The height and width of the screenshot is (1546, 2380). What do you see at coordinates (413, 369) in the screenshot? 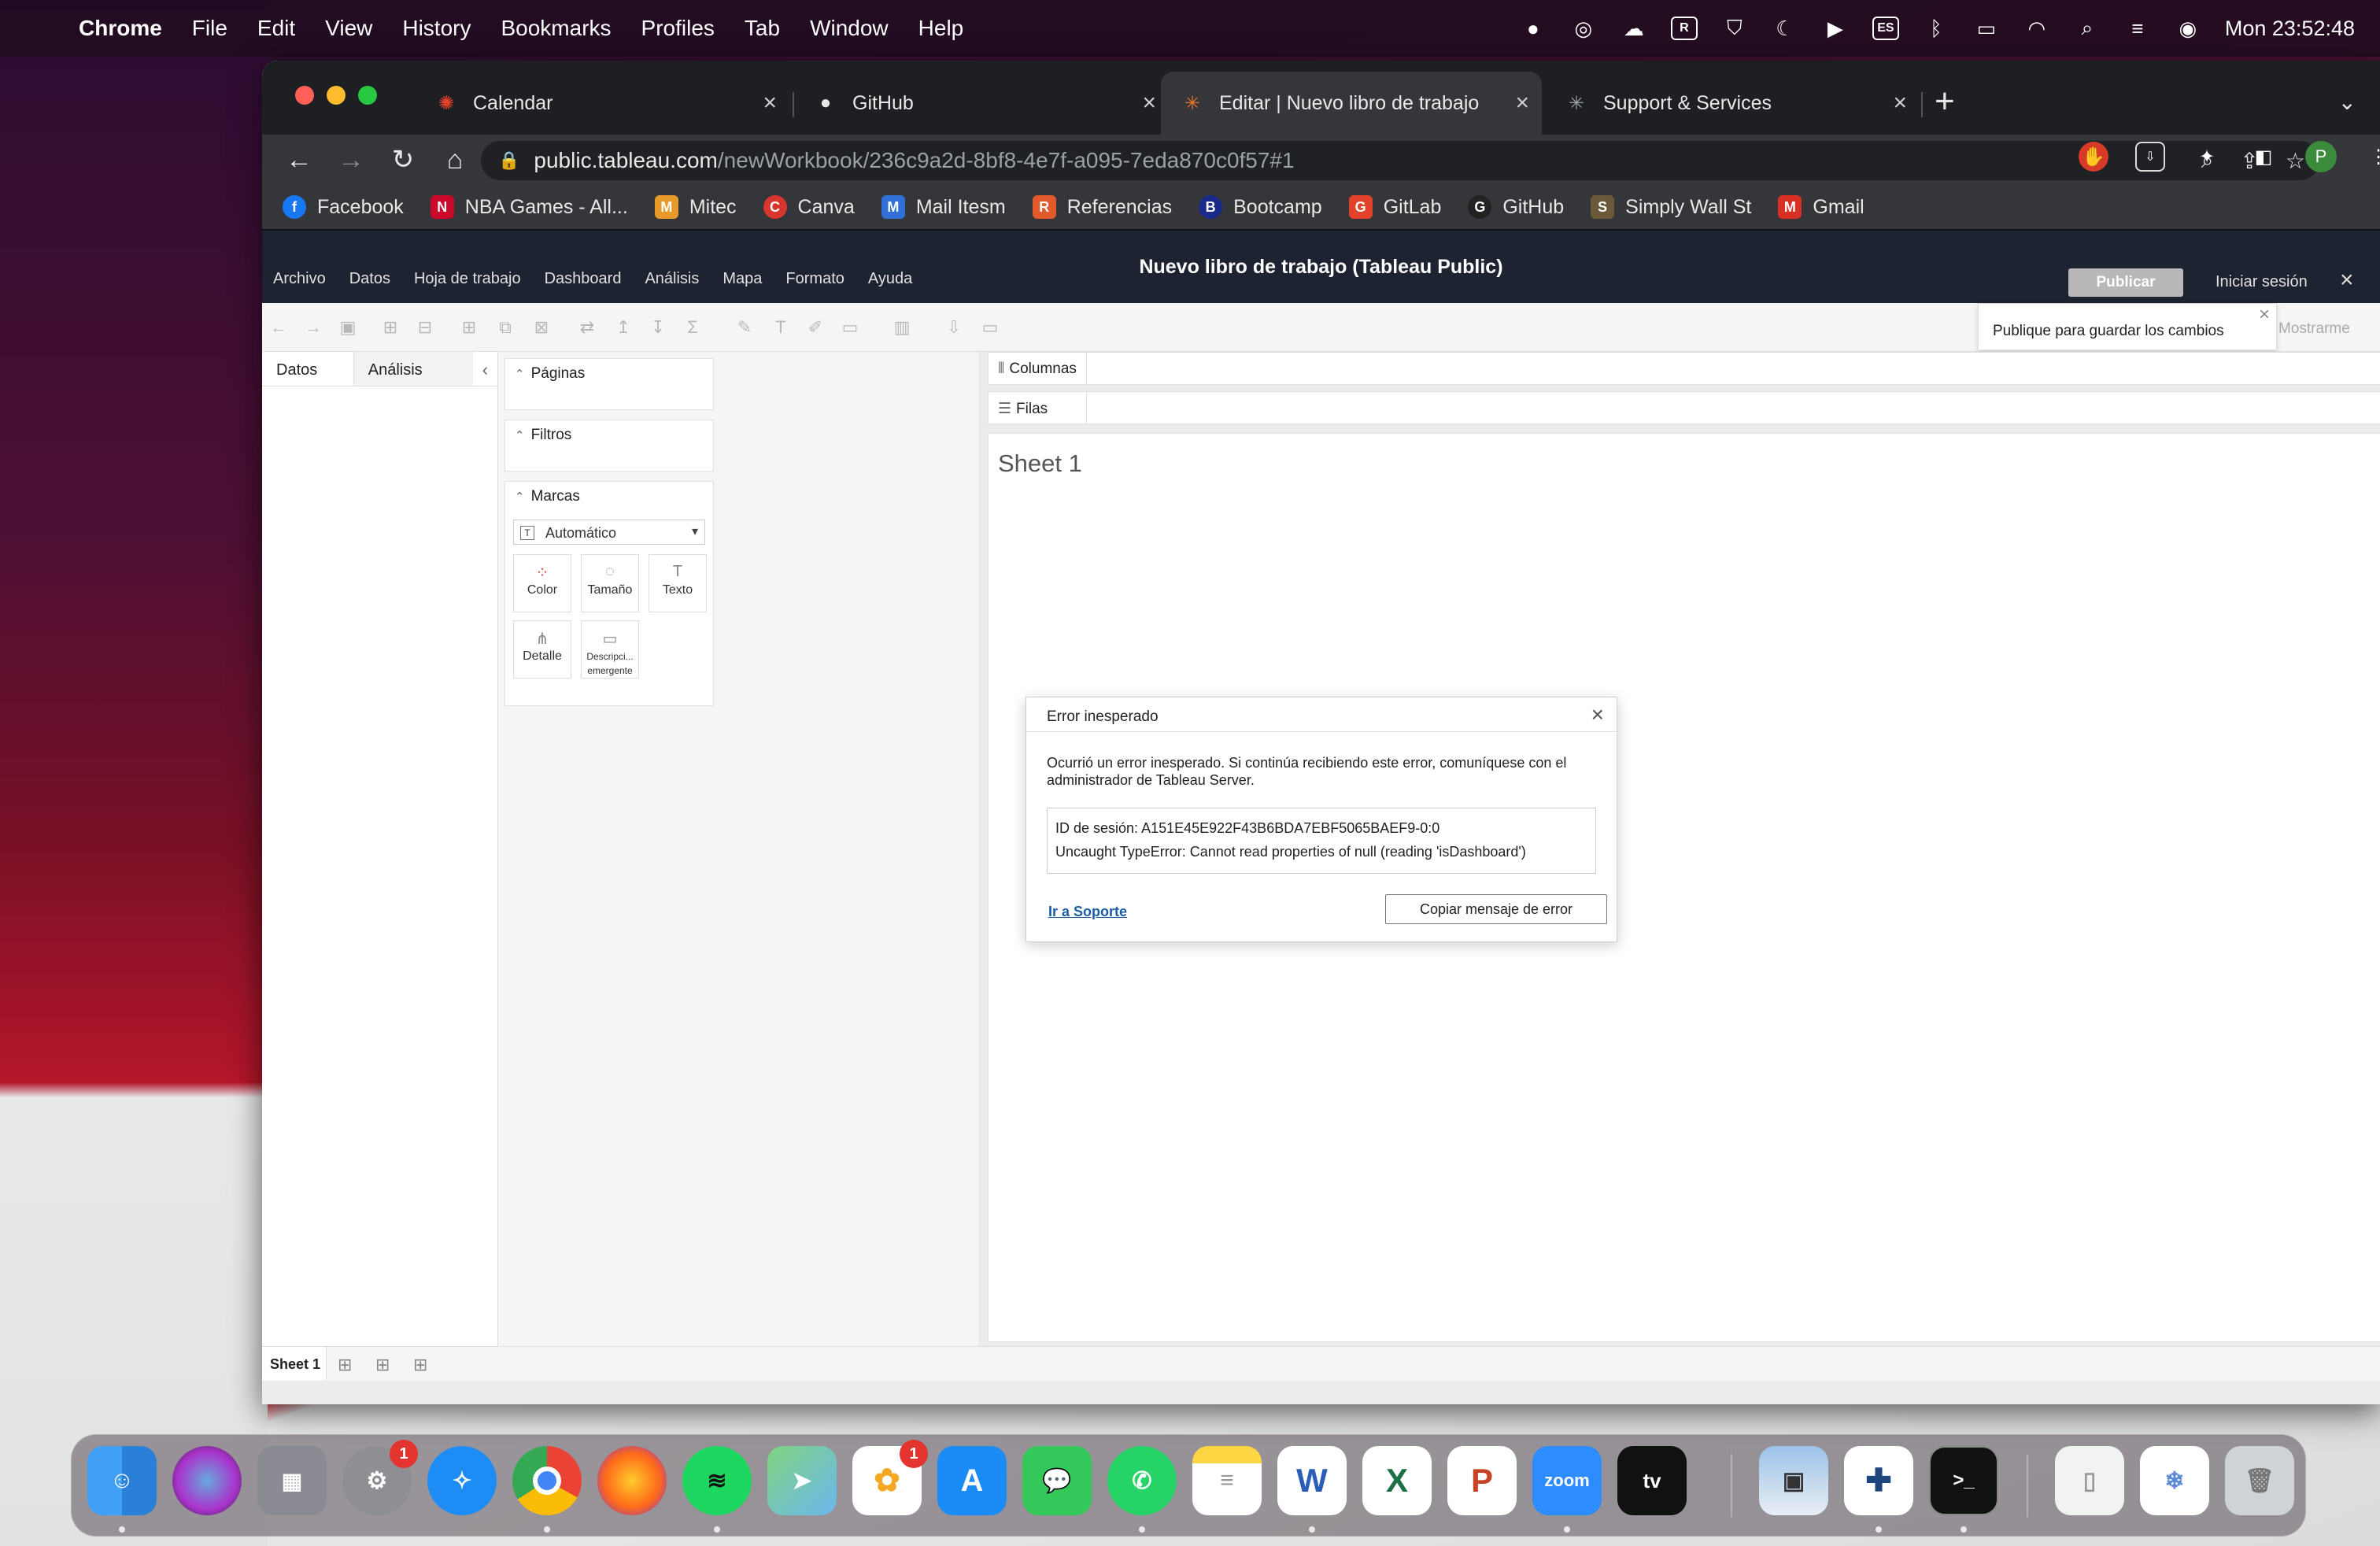
I see `tab-analisis: Análisis` at bounding box center [413, 369].